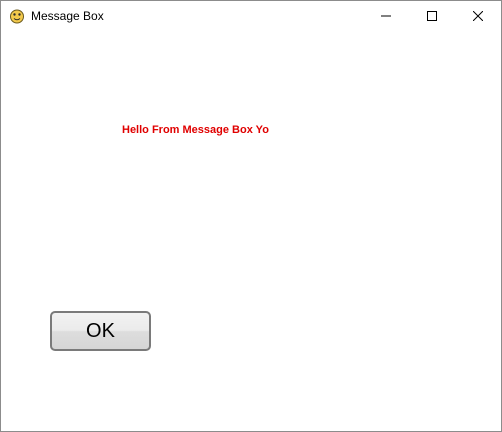 The height and width of the screenshot is (432, 502). What do you see at coordinates (67, 16) in the screenshot?
I see `window-title: Message Box` at bounding box center [67, 16].